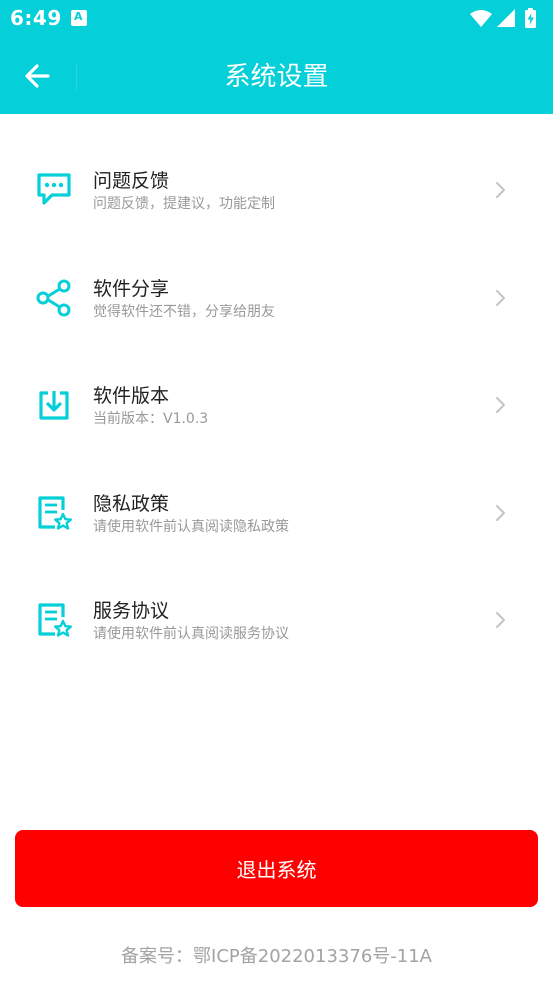 The image size is (553, 984). I want to click on feedback-icon, so click(54, 189).